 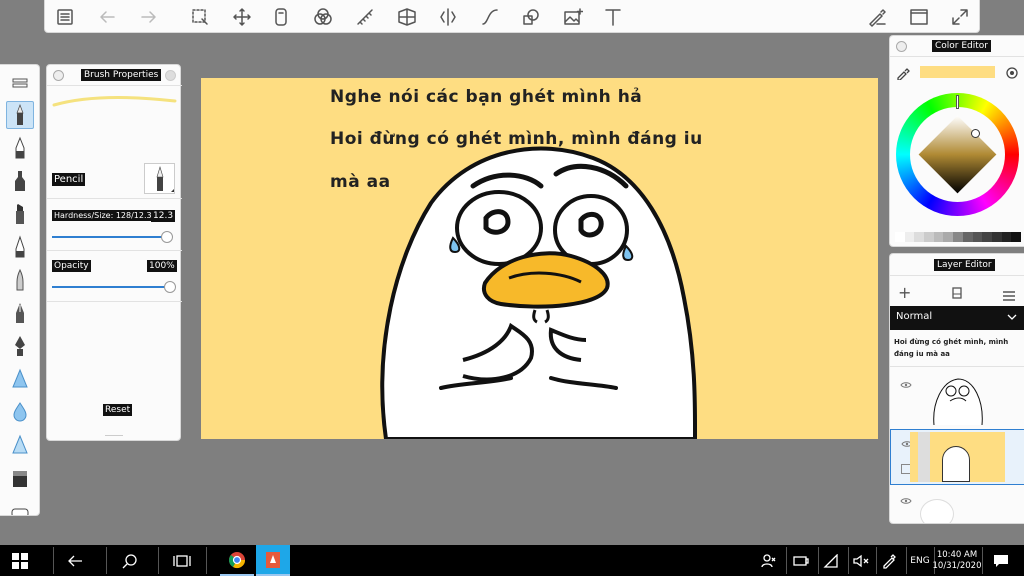 I want to click on wifi-icon, so click(x=831, y=560).